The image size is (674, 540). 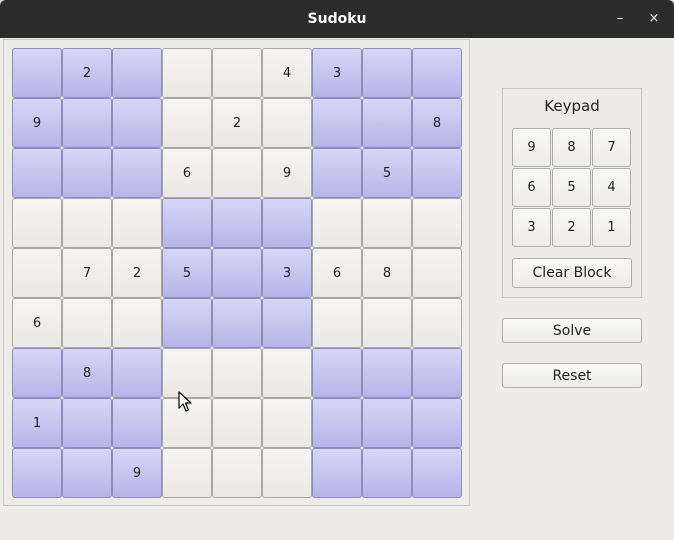 I want to click on board-cell-r4-c6, so click(x=287, y=223).